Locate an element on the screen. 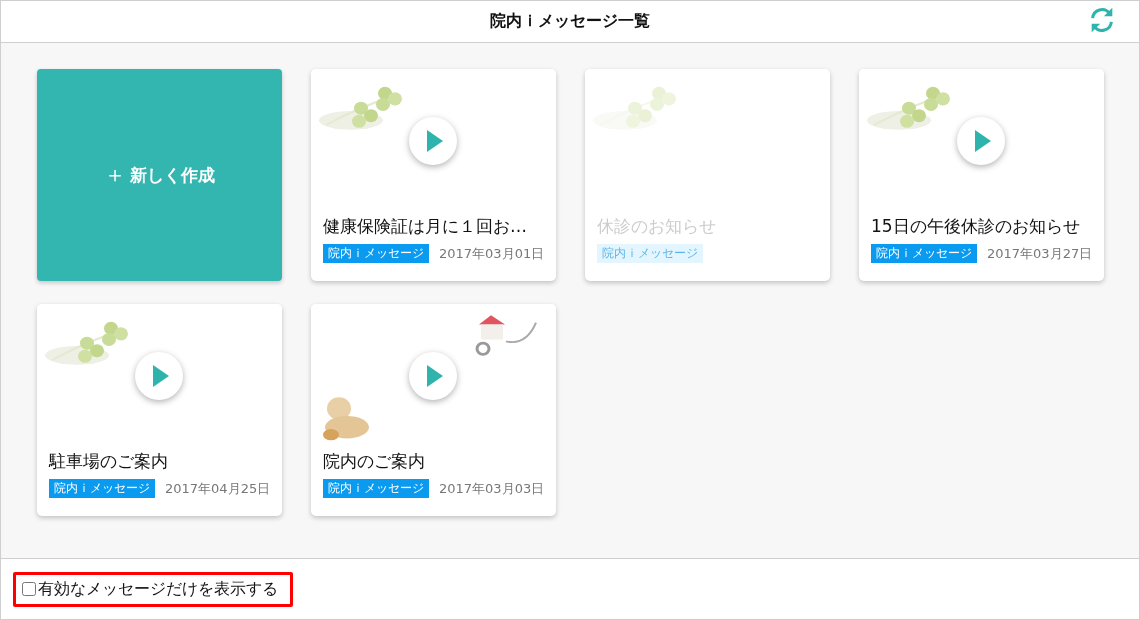 This screenshot has width=1140, height=620. message-card: 院内のご案内 院内ｉメッセージ 2017年03月03日 is located at coordinates (433, 410).